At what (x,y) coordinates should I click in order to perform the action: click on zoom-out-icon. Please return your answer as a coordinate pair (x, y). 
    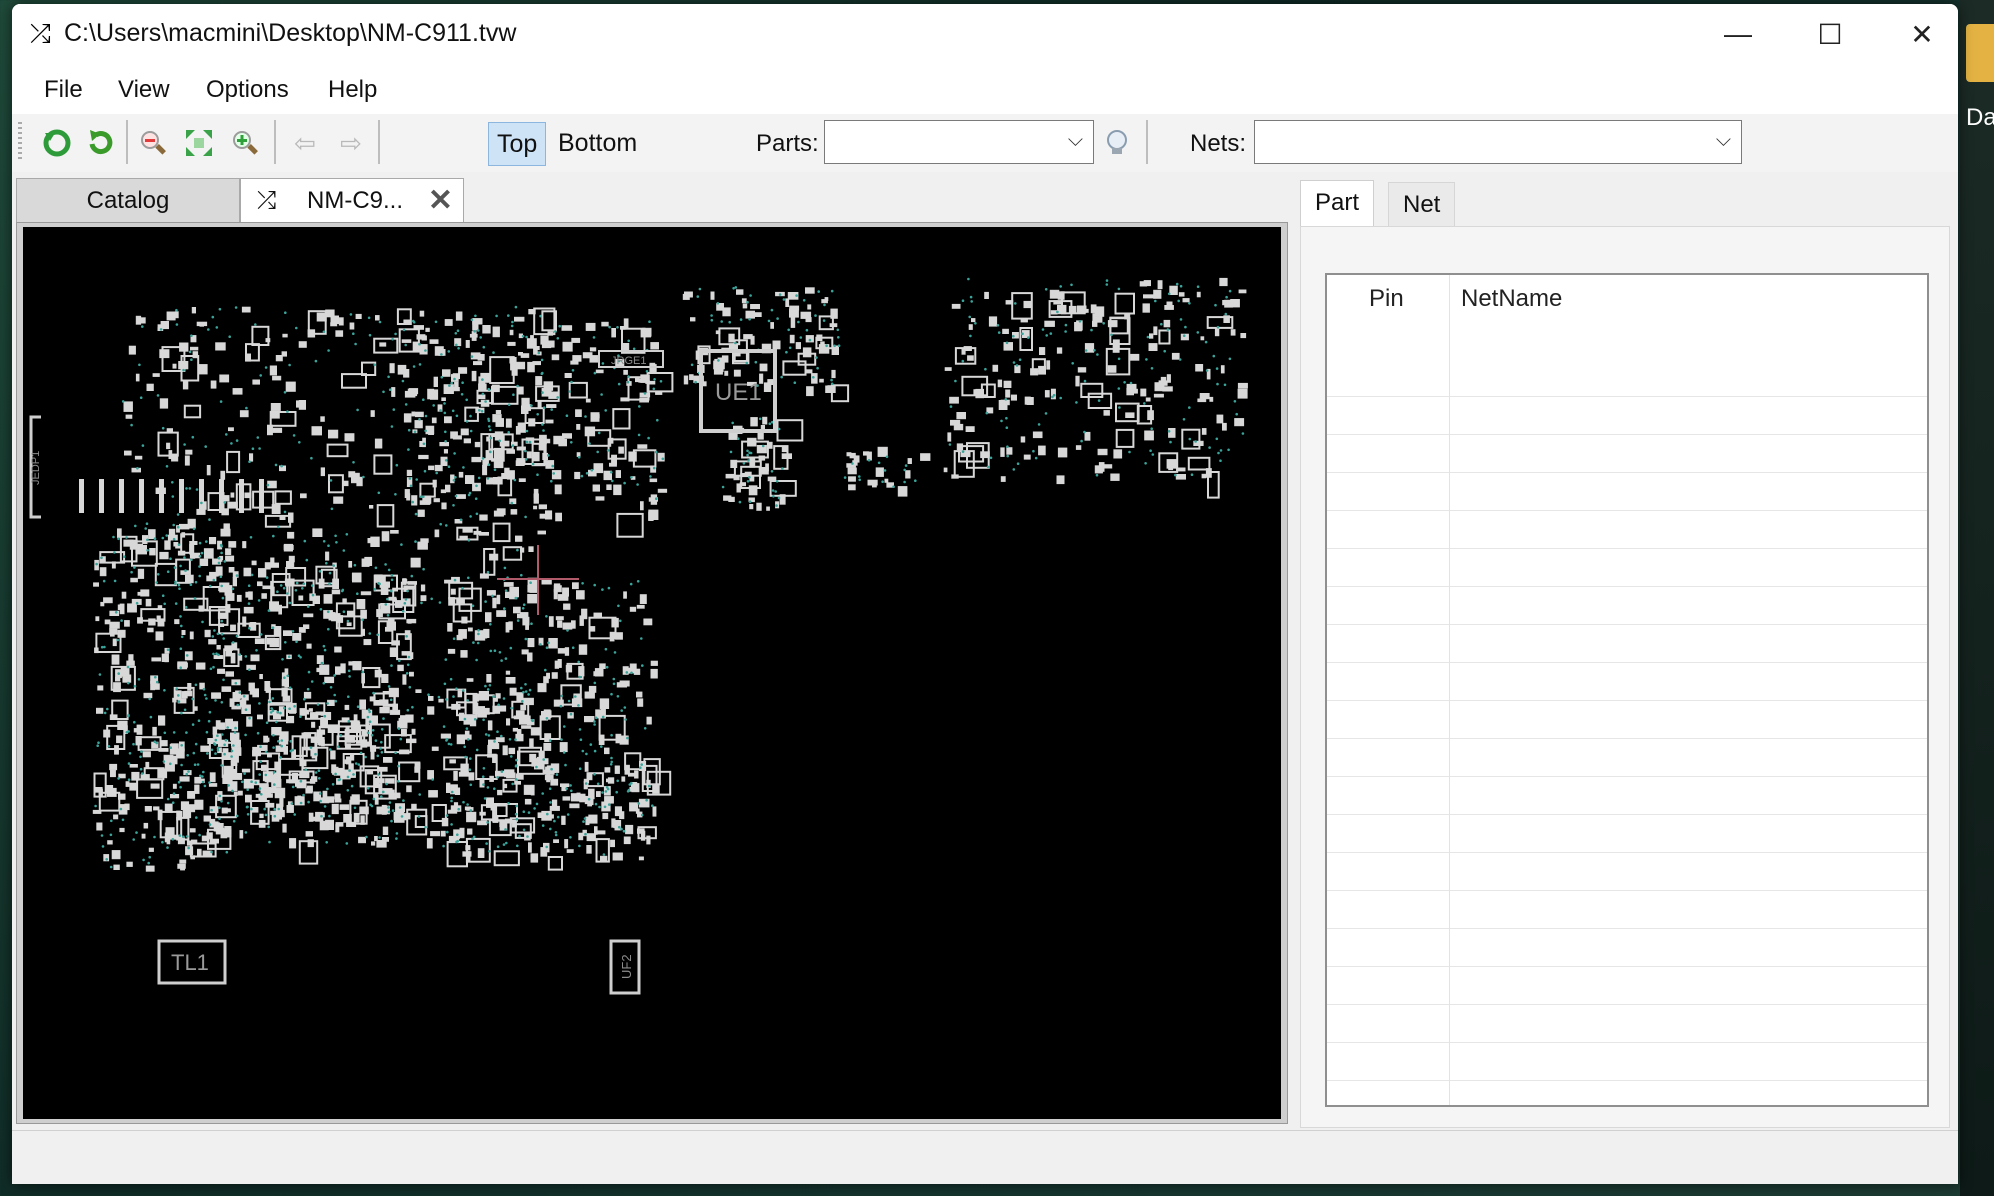
    Looking at the image, I should click on (153, 143).